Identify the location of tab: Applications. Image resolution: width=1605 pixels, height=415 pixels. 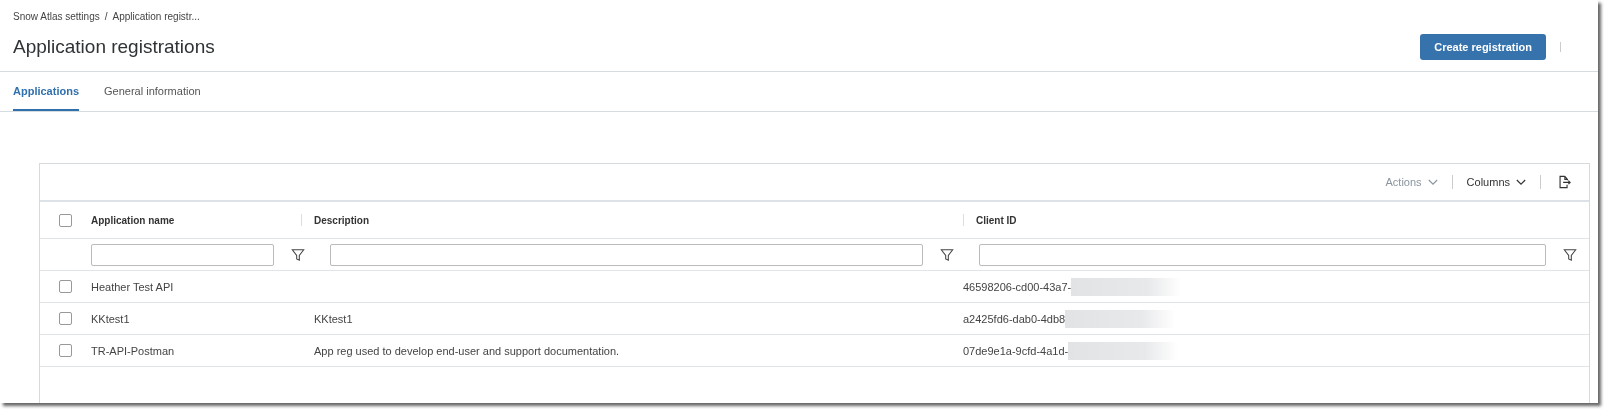
(46, 91).